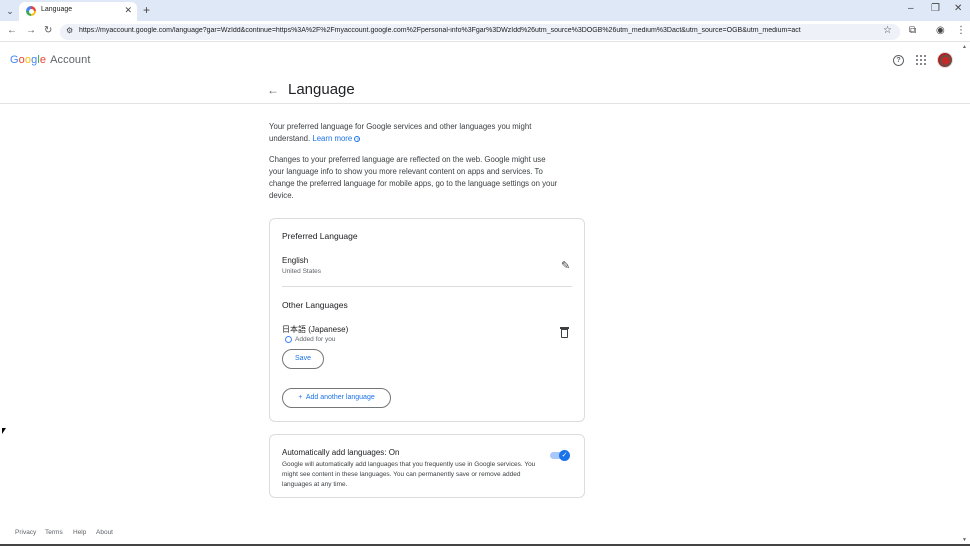 The height and width of the screenshot is (546, 970). What do you see at coordinates (357, 138) in the screenshot?
I see `info-icon: ?` at bounding box center [357, 138].